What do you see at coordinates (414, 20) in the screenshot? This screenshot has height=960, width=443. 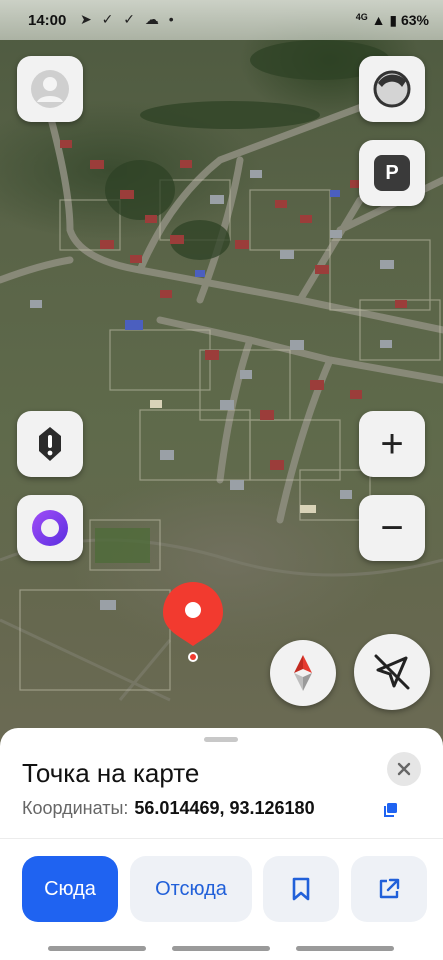 I see `battery-percent: 63%` at bounding box center [414, 20].